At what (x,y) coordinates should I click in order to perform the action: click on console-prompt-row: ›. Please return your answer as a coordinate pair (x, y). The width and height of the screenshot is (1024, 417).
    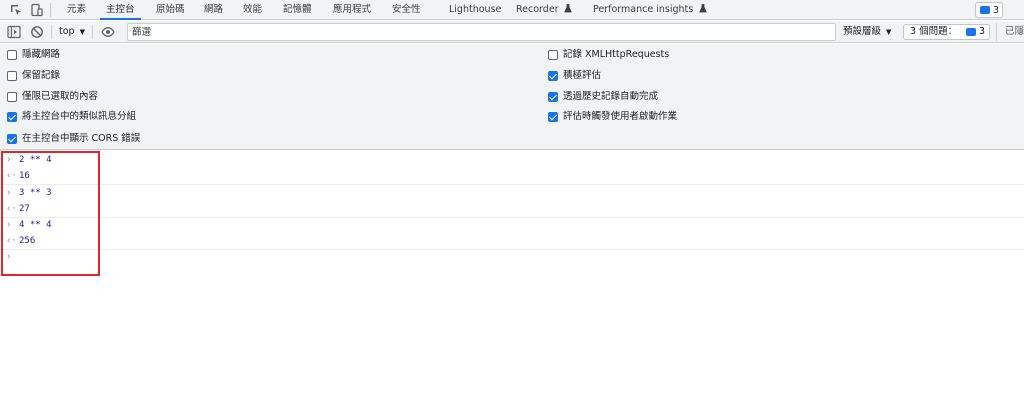
    Looking at the image, I should click on (512, 257).